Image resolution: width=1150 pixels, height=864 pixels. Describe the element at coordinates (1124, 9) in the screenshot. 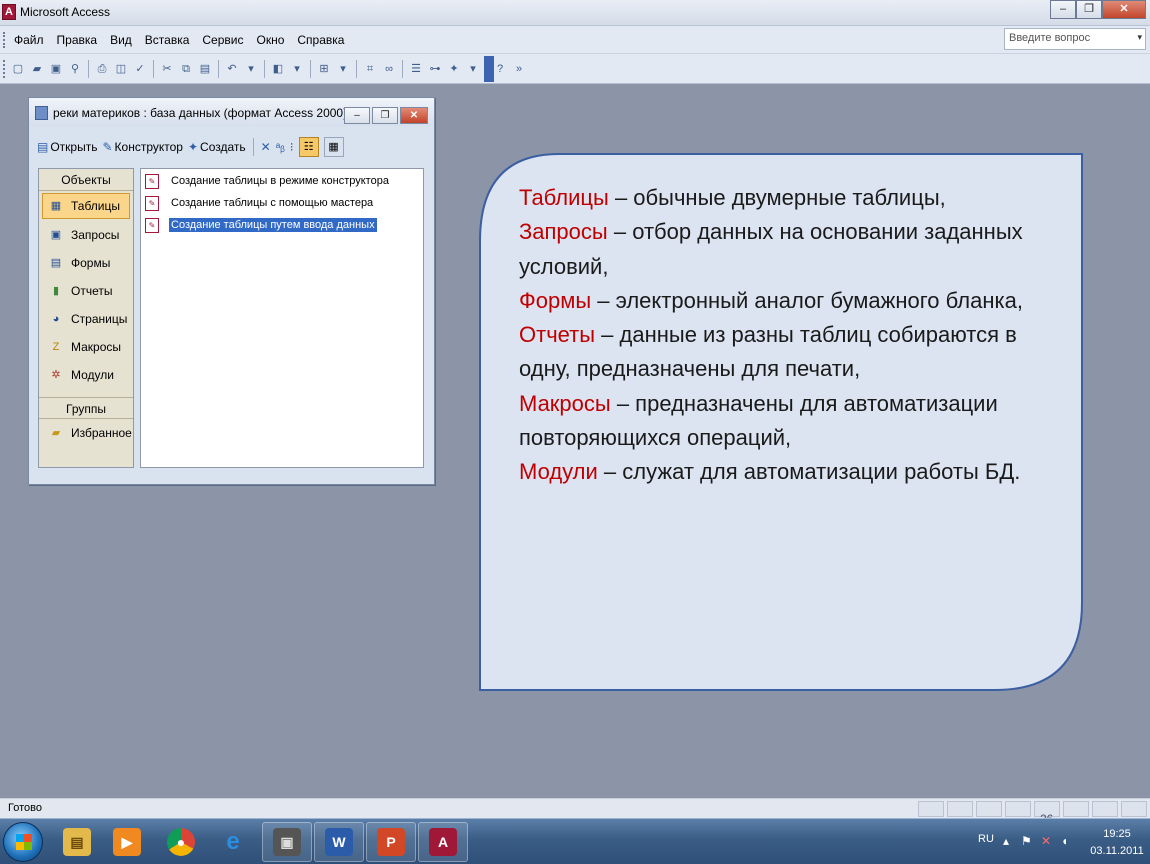

I see `close-button: ✕` at that location.